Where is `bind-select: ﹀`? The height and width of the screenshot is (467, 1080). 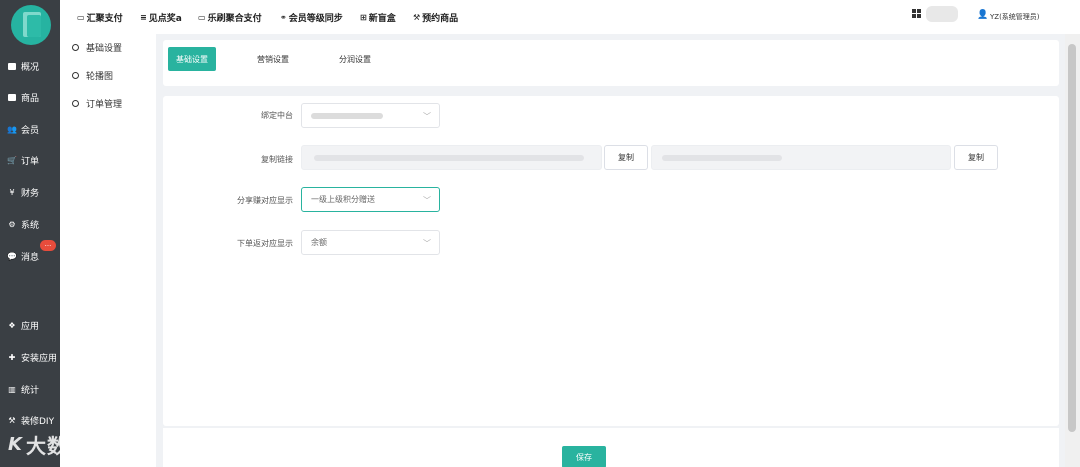 bind-select: ﹀ is located at coordinates (370, 115).